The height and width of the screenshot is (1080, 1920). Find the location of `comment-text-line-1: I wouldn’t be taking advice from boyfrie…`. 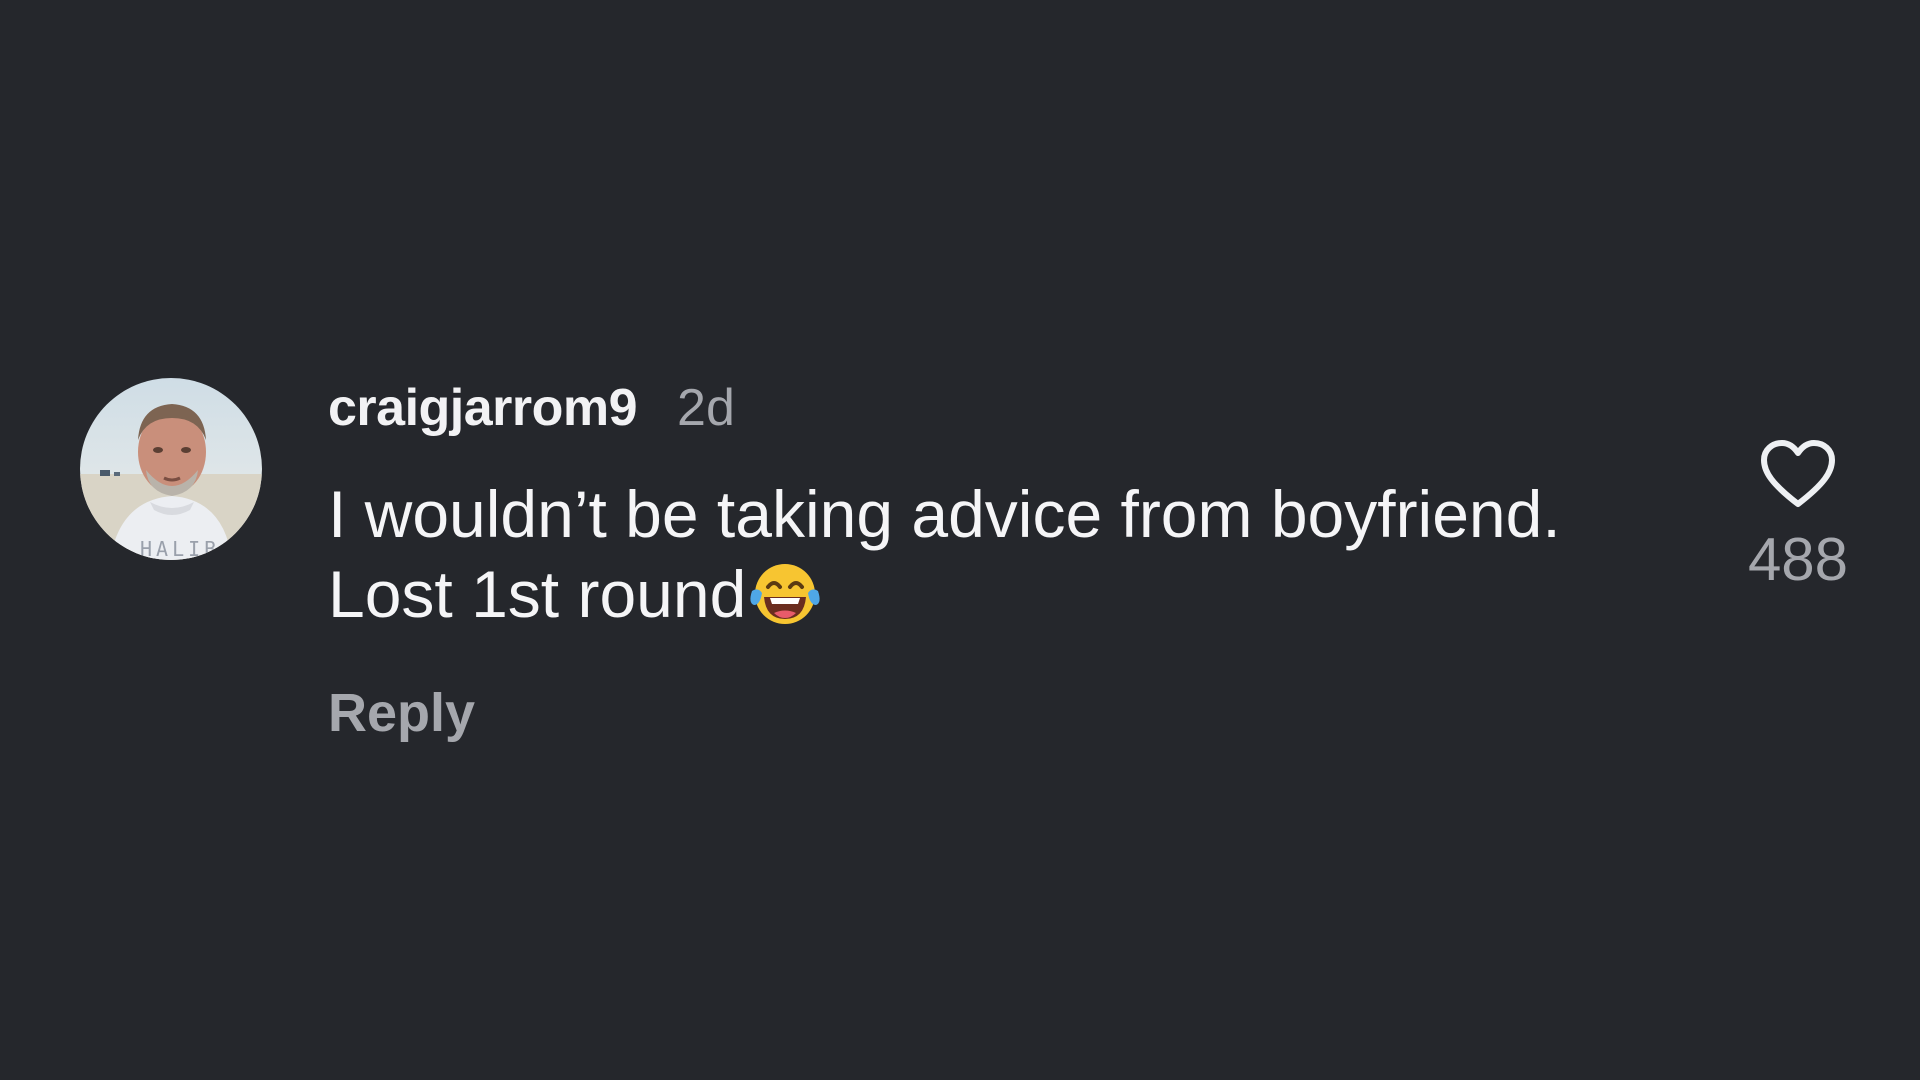

comment-text-line-1: I wouldn’t be taking advice from boyfrie… is located at coordinates (944, 514).